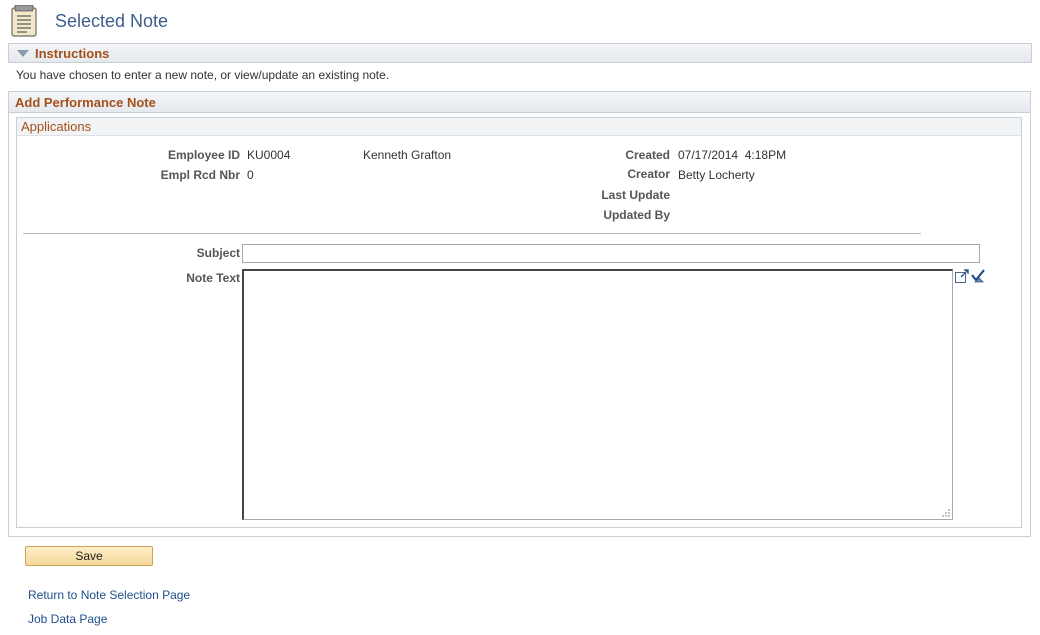  Describe the element at coordinates (611, 253) in the screenshot. I see `subject-input` at that location.